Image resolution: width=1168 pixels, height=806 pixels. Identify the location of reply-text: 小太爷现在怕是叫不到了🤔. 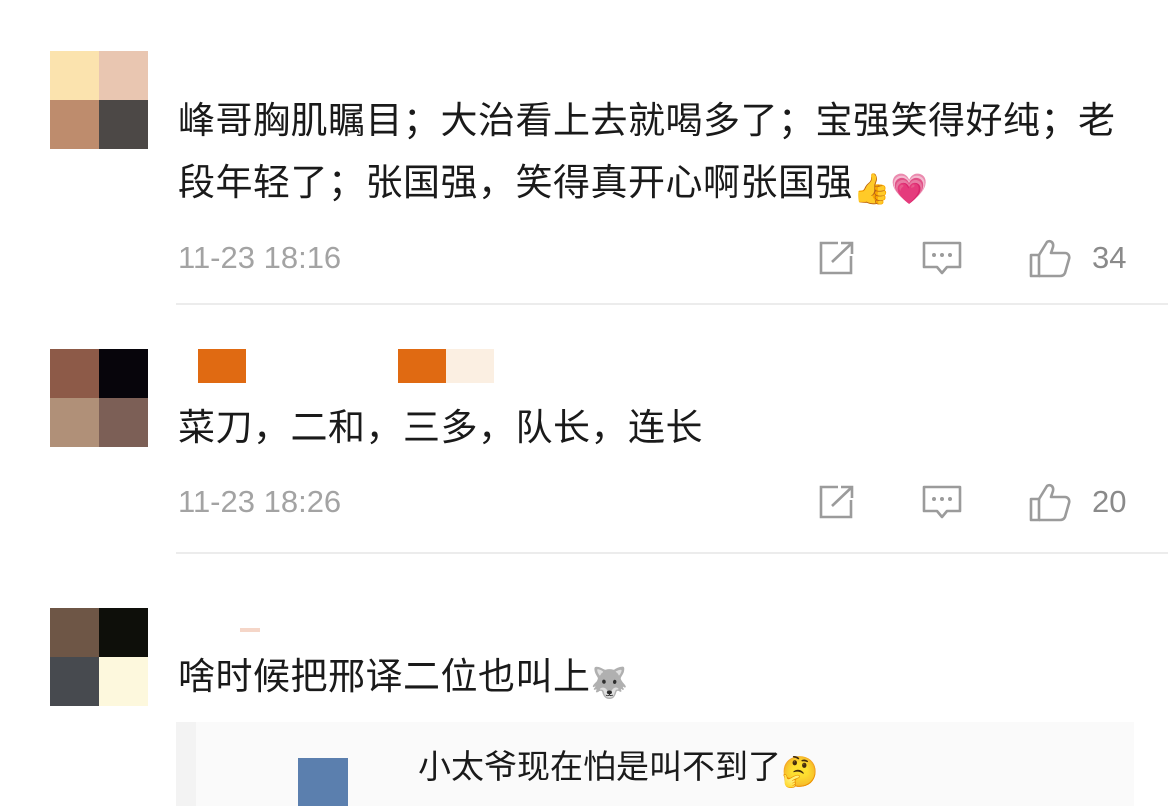
(618, 767).